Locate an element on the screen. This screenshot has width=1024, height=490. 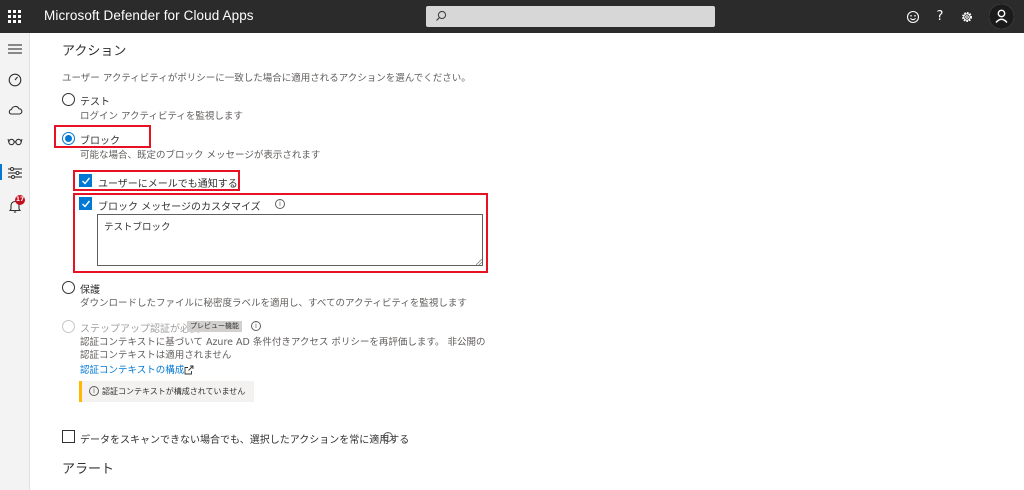
notify-user-checkbox is located at coordinates (85, 180).